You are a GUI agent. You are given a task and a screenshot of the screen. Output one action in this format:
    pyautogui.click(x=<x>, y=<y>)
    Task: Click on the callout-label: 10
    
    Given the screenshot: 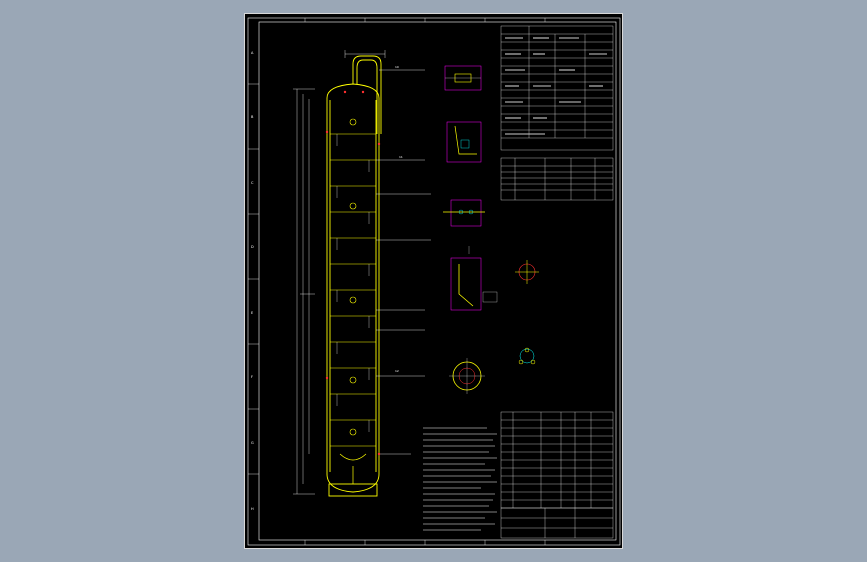 What is the action you would take?
    pyautogui.click(x=397, y=67)
    